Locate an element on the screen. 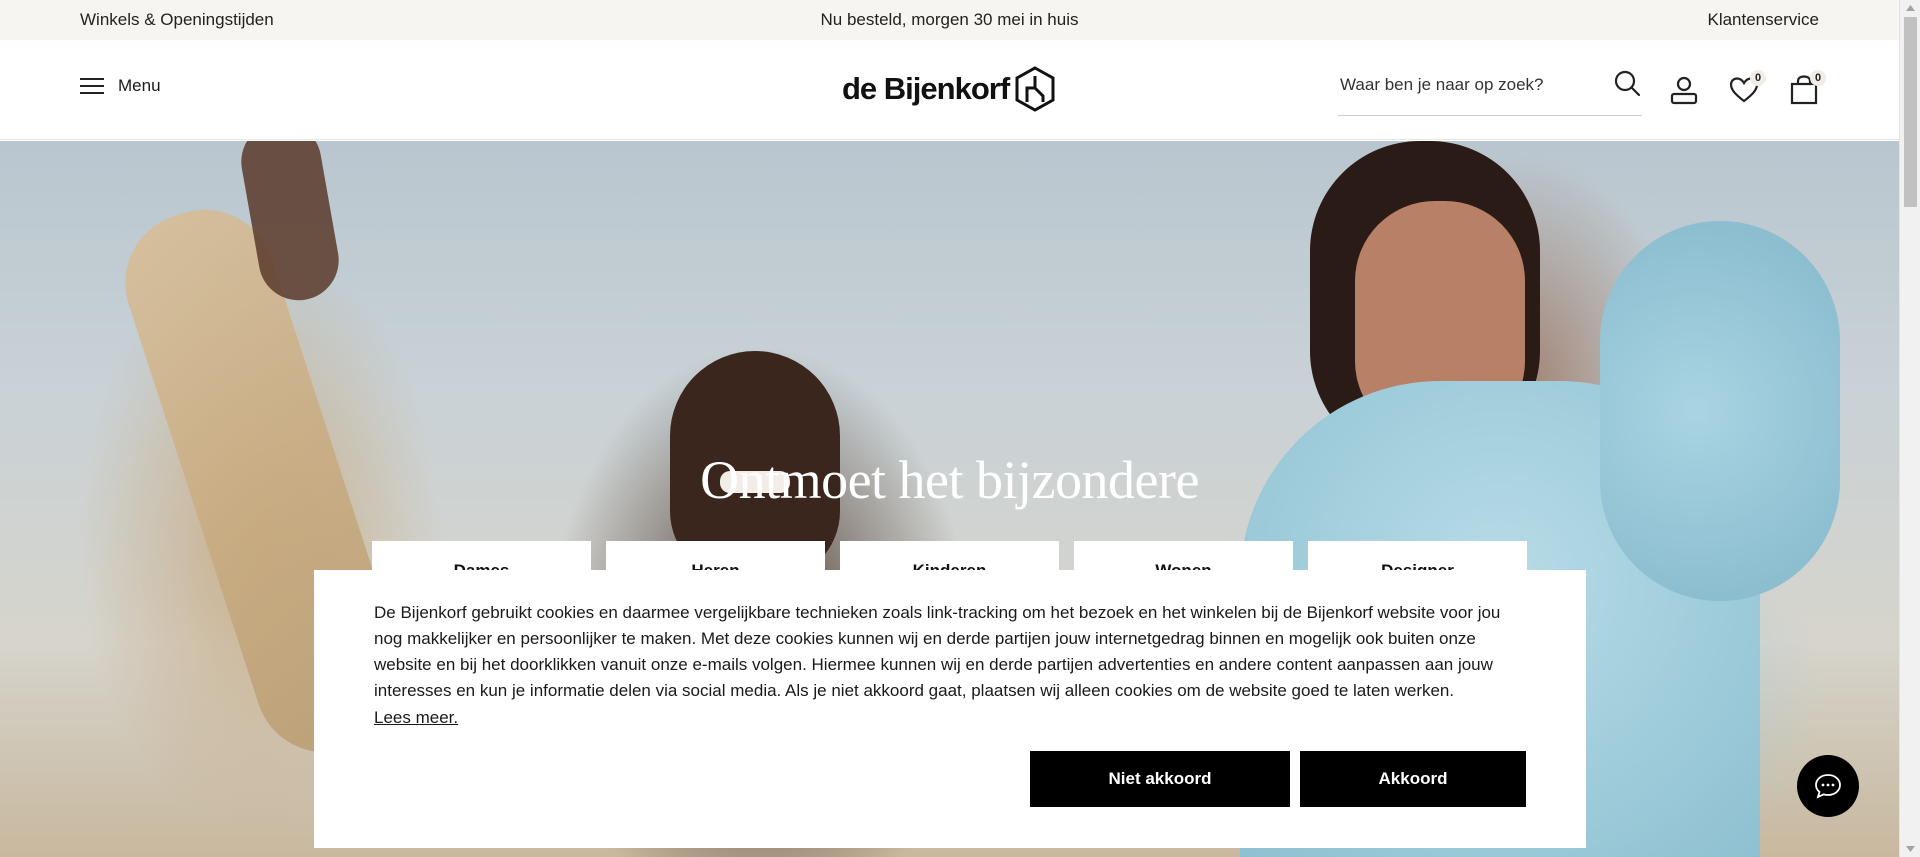 The height and width of the screenshot is (857, 1920). search-bar is located at coordinates (1490, 89).